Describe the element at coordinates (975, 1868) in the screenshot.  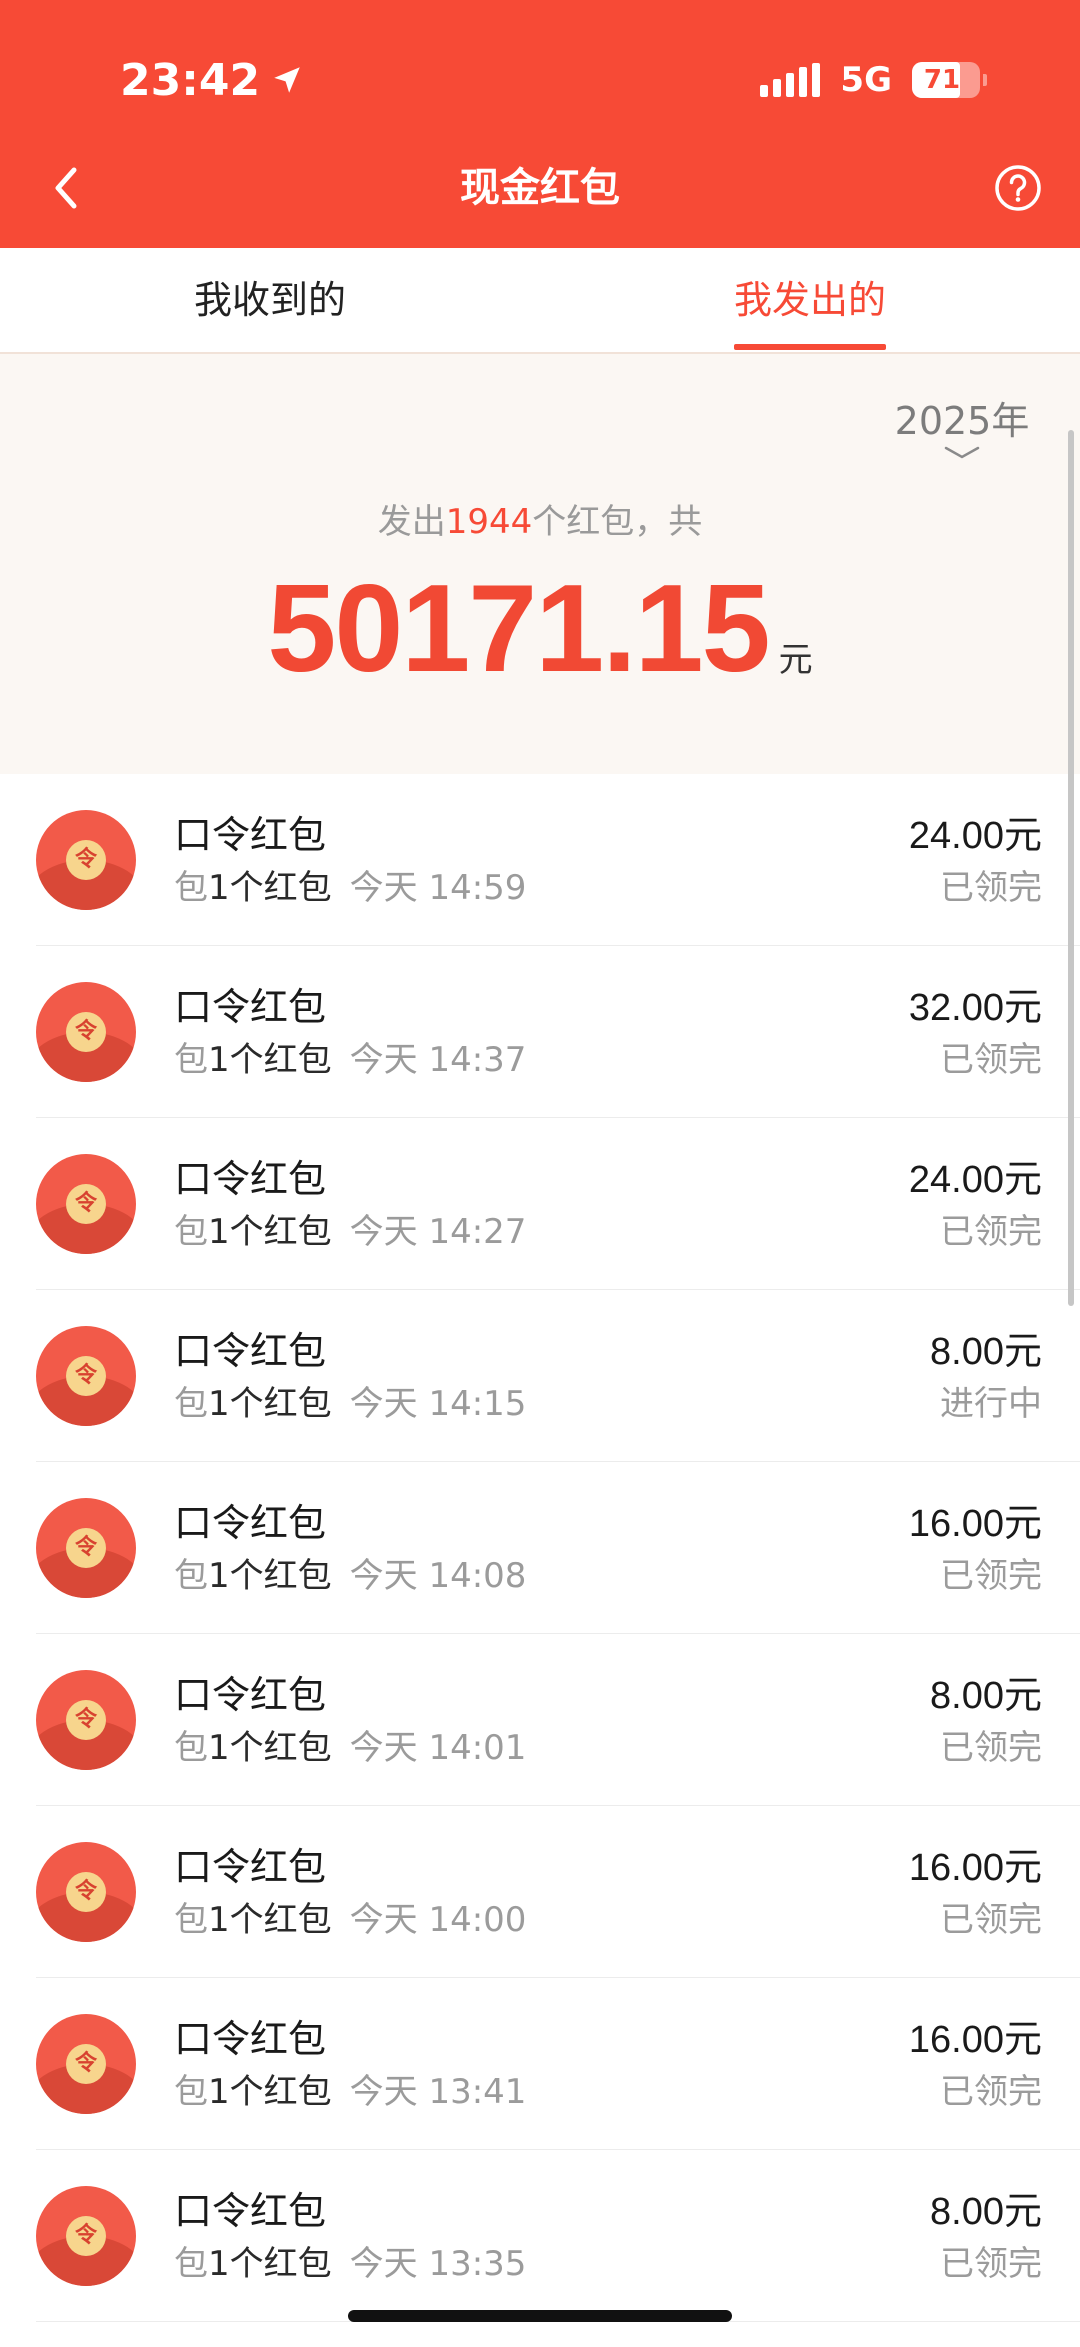
I see `packet-amount: 16.00元` at that location.